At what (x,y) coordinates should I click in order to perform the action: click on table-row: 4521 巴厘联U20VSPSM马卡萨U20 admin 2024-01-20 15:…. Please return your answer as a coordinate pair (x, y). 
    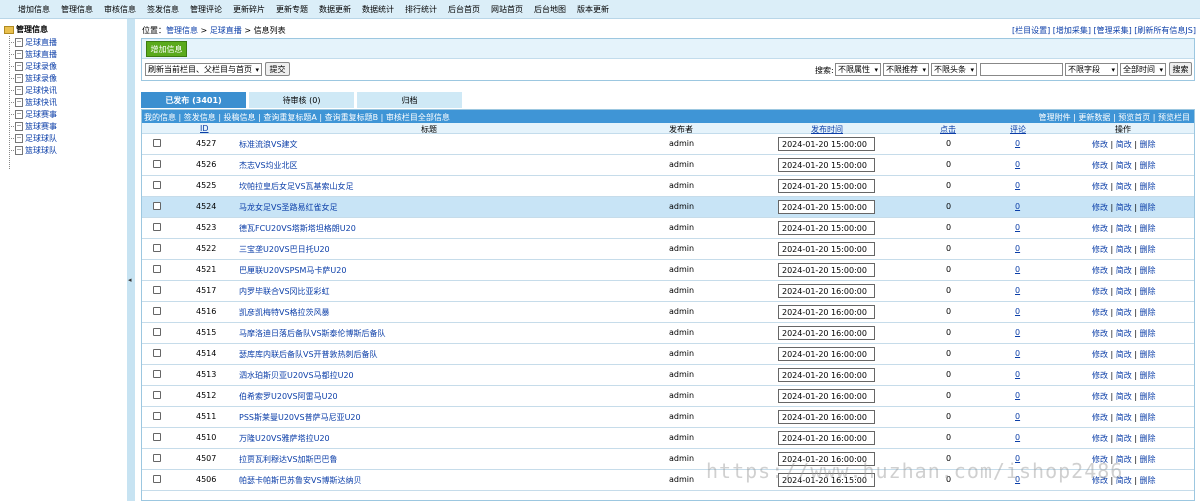
    Looking at the image, I should click on (668, 270).